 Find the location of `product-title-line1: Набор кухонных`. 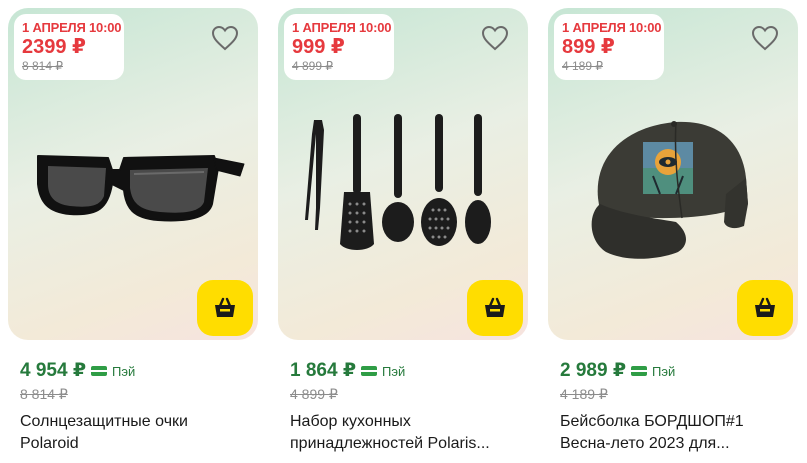

product-title-line1: Набор кухонных is located at coordinates (350, 421).